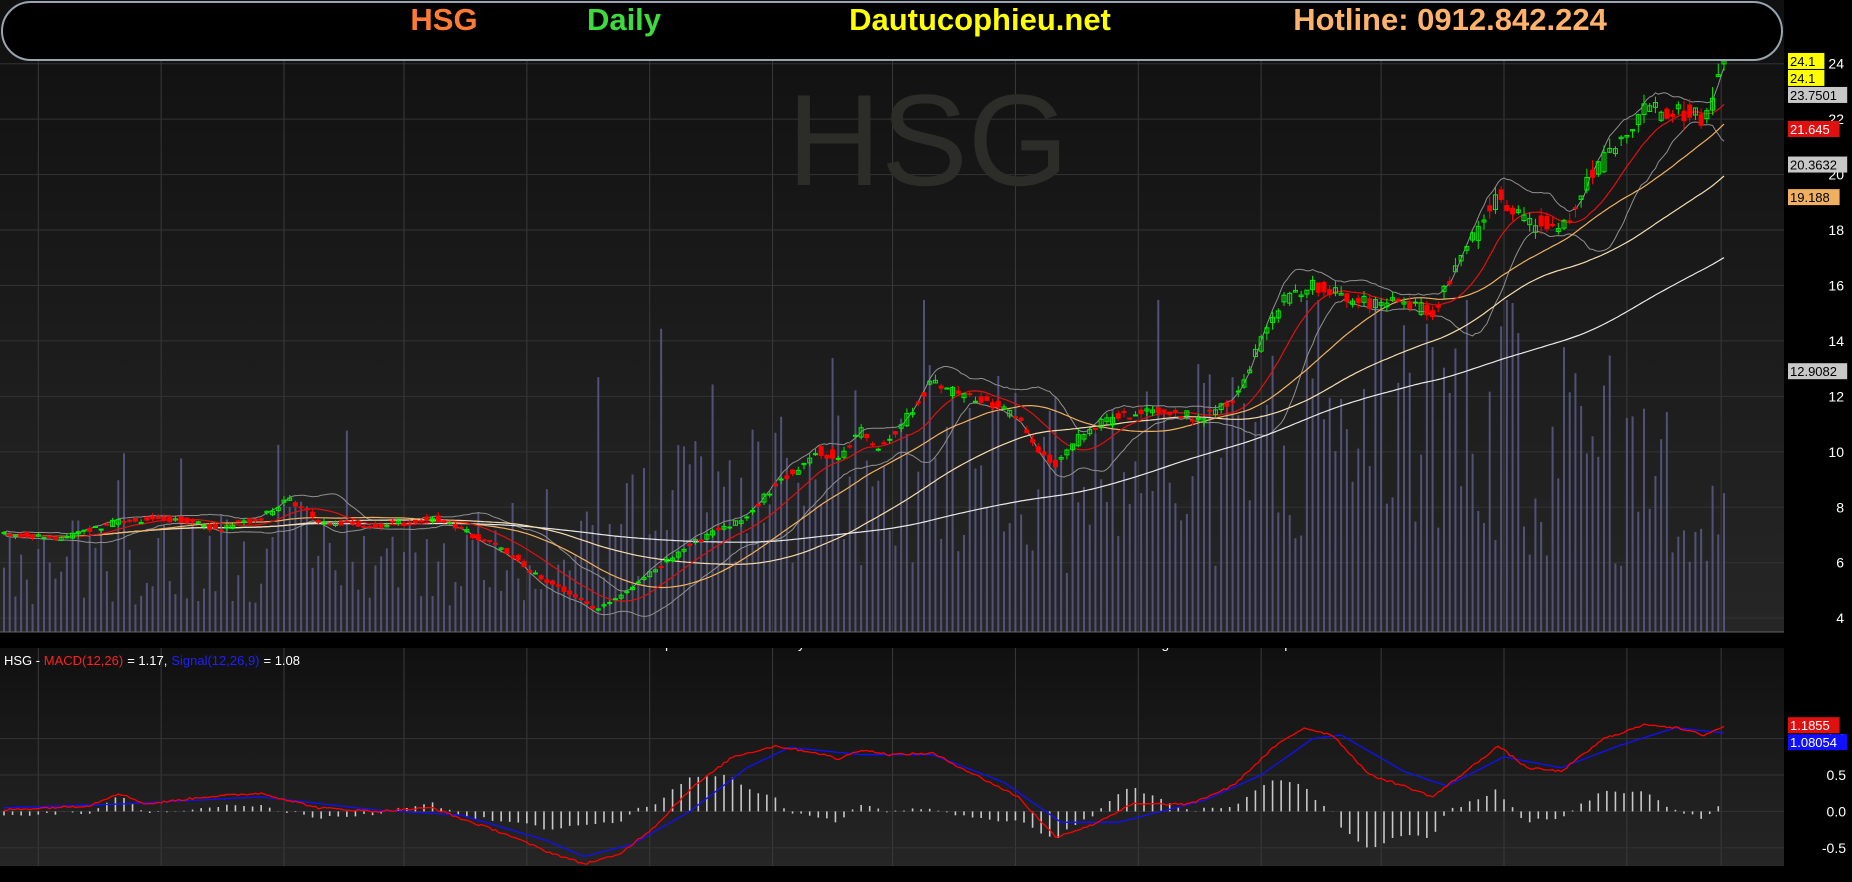 The width and height of the screenshot is (1852, 882). What do you see at coordinates (1813, 165) in the screenshot?
I see `price-tag-label: 20.3632` at bounding box center [1813, 165].